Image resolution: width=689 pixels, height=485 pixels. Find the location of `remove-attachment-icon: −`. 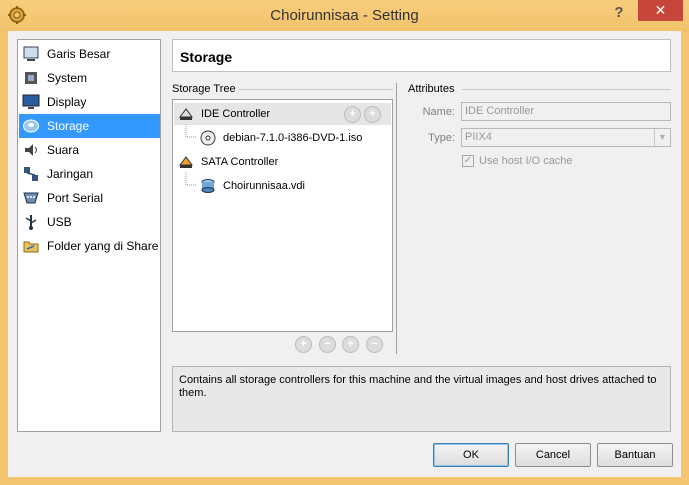

remove-attachment-icon: − is located at coordinates (327, 344).